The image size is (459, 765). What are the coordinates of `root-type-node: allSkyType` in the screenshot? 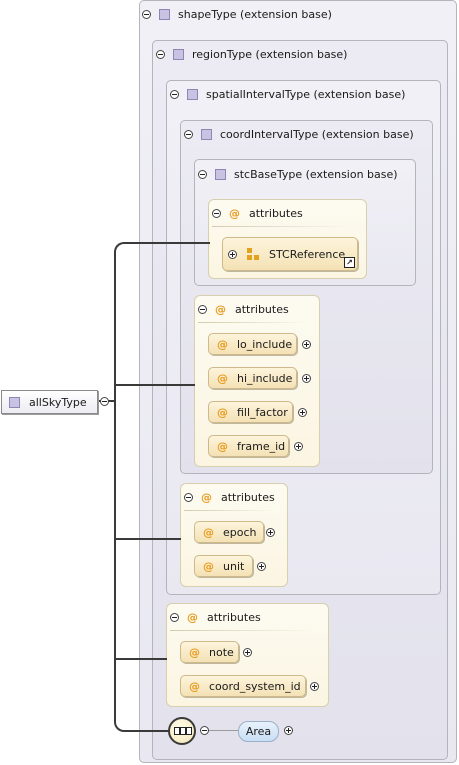 It's located at (49, 402).